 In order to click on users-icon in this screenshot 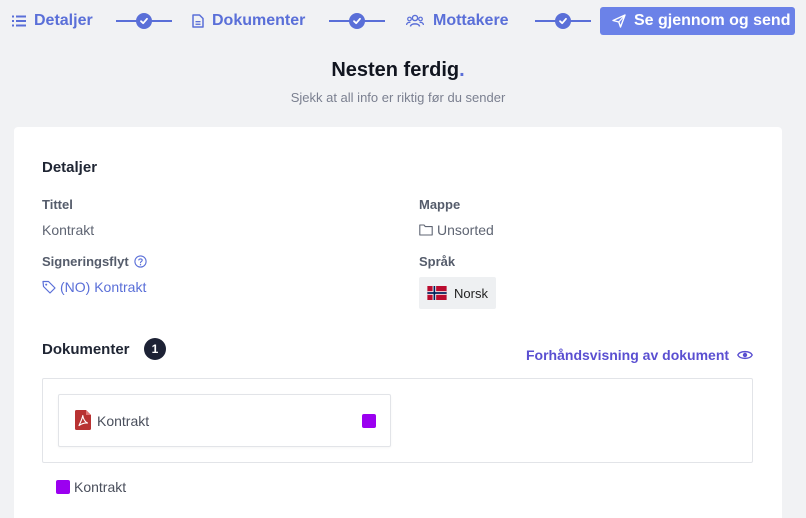, I will do `click(415, 20)`.